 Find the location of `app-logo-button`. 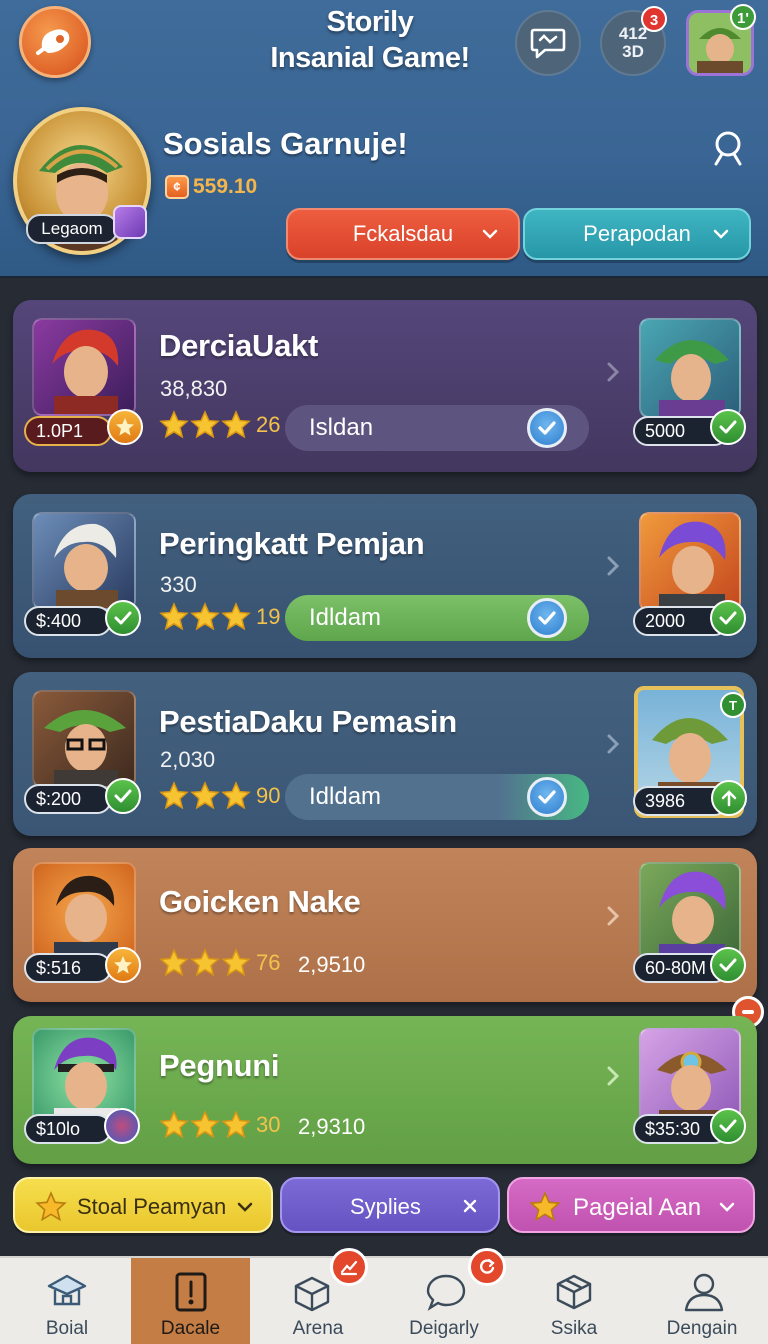

app-logo-button is located at coordinates (55, 42).